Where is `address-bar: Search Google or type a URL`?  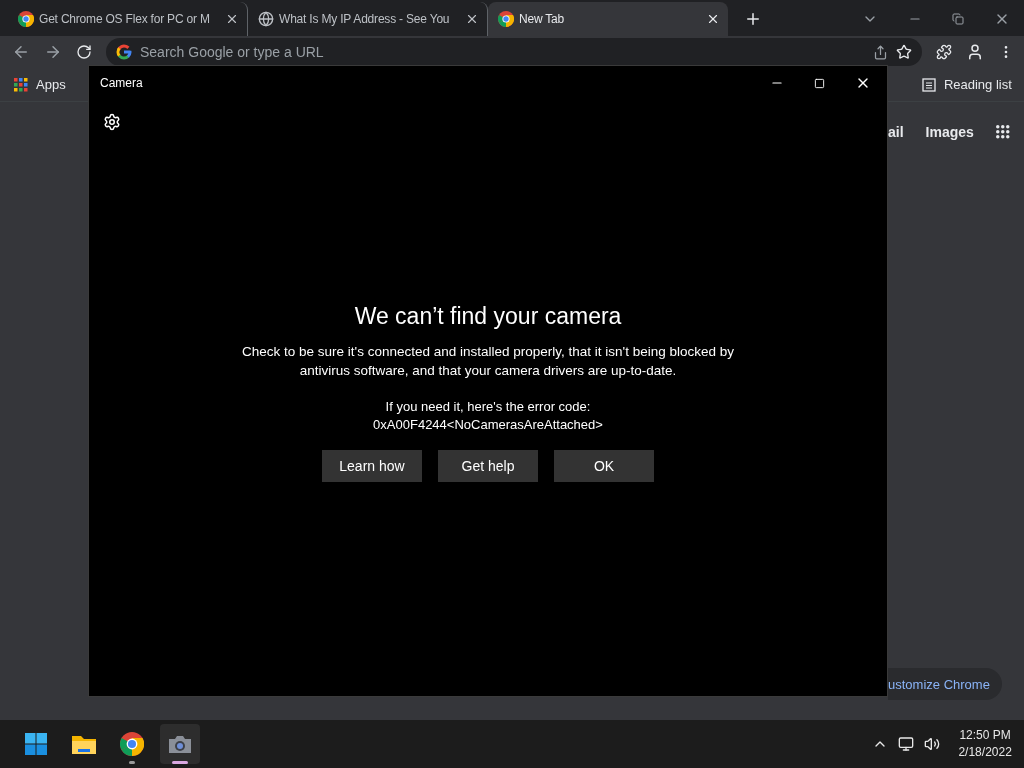 address-bar: Search Google or type a URL is located at coordinates (514, 52).